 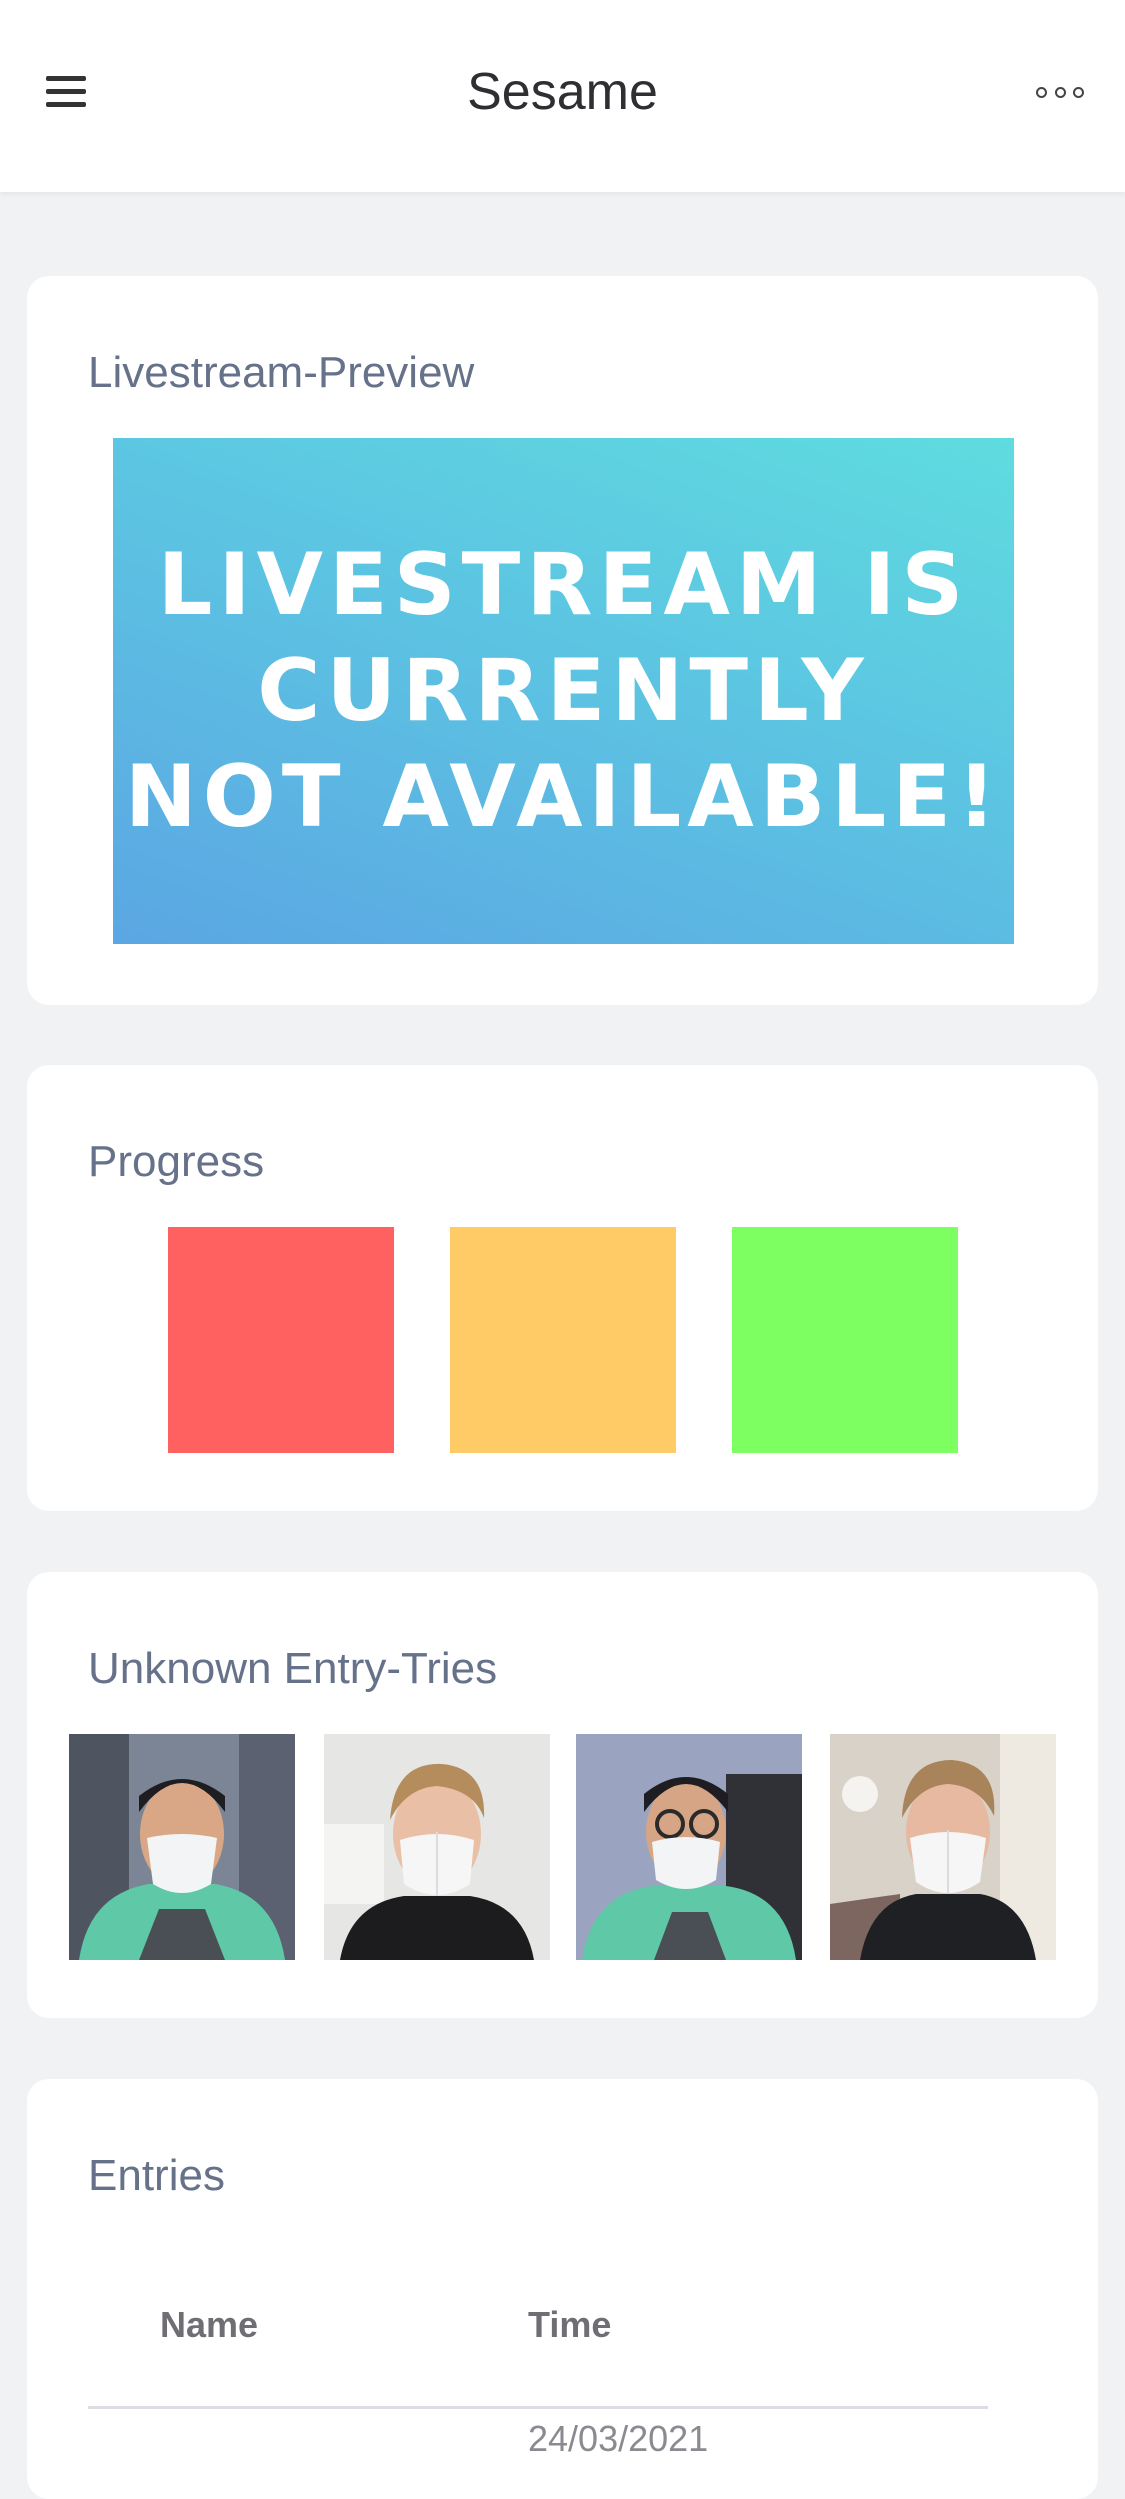 What do you see at coordinates (845, 1340) in the screenshot?
I see `progress-step-green` at bounding box center [845, 1340].